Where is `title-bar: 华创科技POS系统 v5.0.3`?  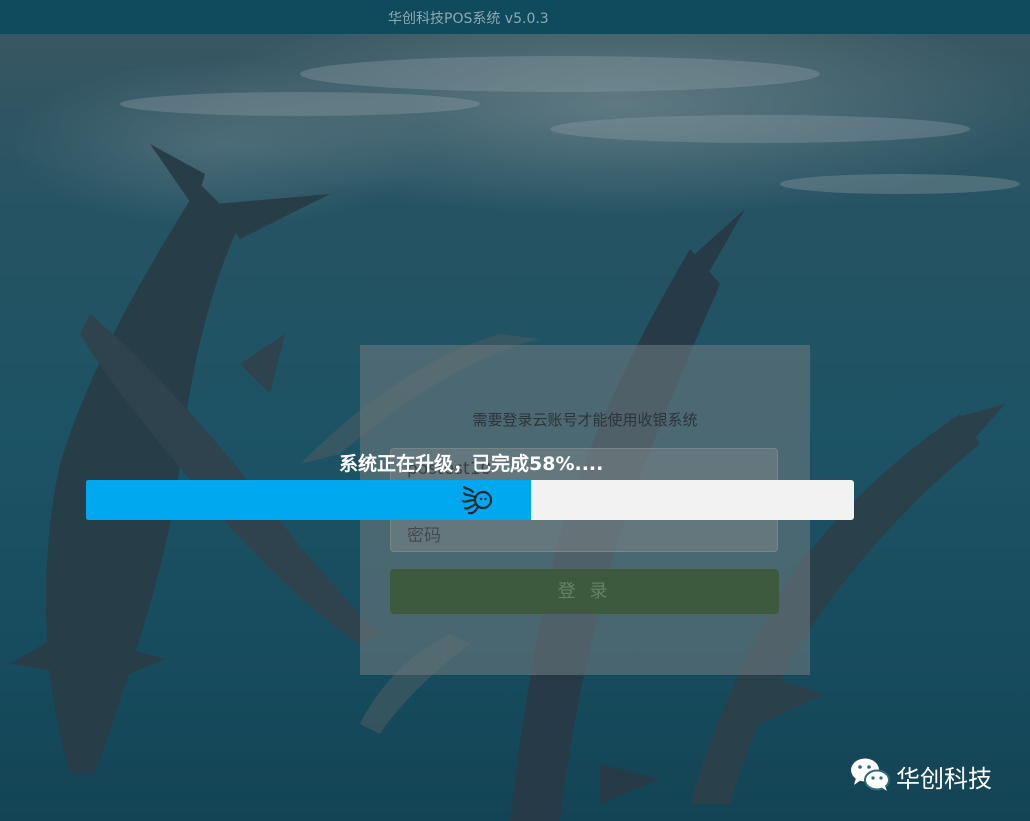 title-bar: 华创科技POS系统 v5.0.3 is located at coordinates (515, 17).